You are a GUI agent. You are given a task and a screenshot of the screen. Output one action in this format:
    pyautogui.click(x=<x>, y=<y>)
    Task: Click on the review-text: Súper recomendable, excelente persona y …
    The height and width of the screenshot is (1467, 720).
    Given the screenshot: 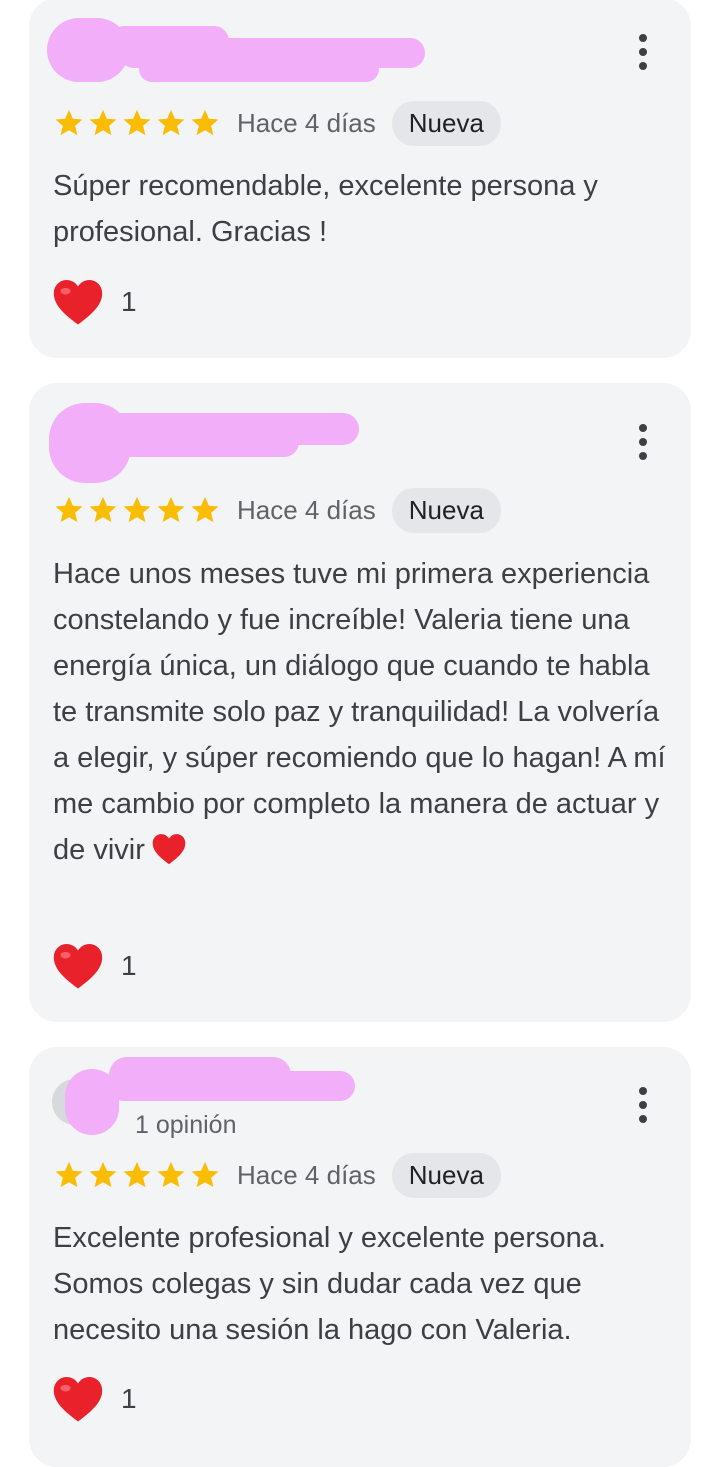 What is the action you would take?
    pyautogui.click(x=325, y=209)
    